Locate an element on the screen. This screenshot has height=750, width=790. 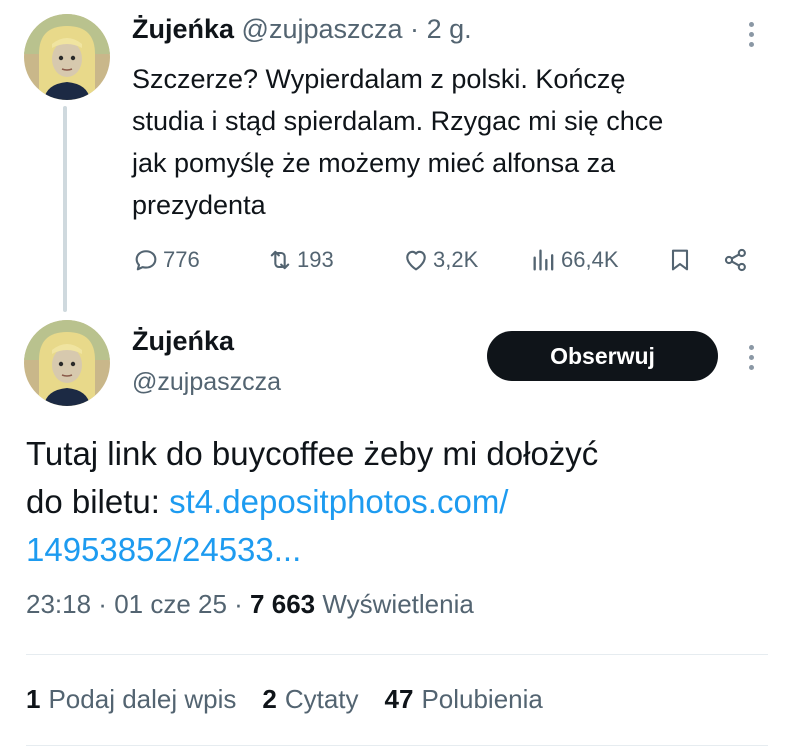
repost-icon is located at coordinates (280, 260).